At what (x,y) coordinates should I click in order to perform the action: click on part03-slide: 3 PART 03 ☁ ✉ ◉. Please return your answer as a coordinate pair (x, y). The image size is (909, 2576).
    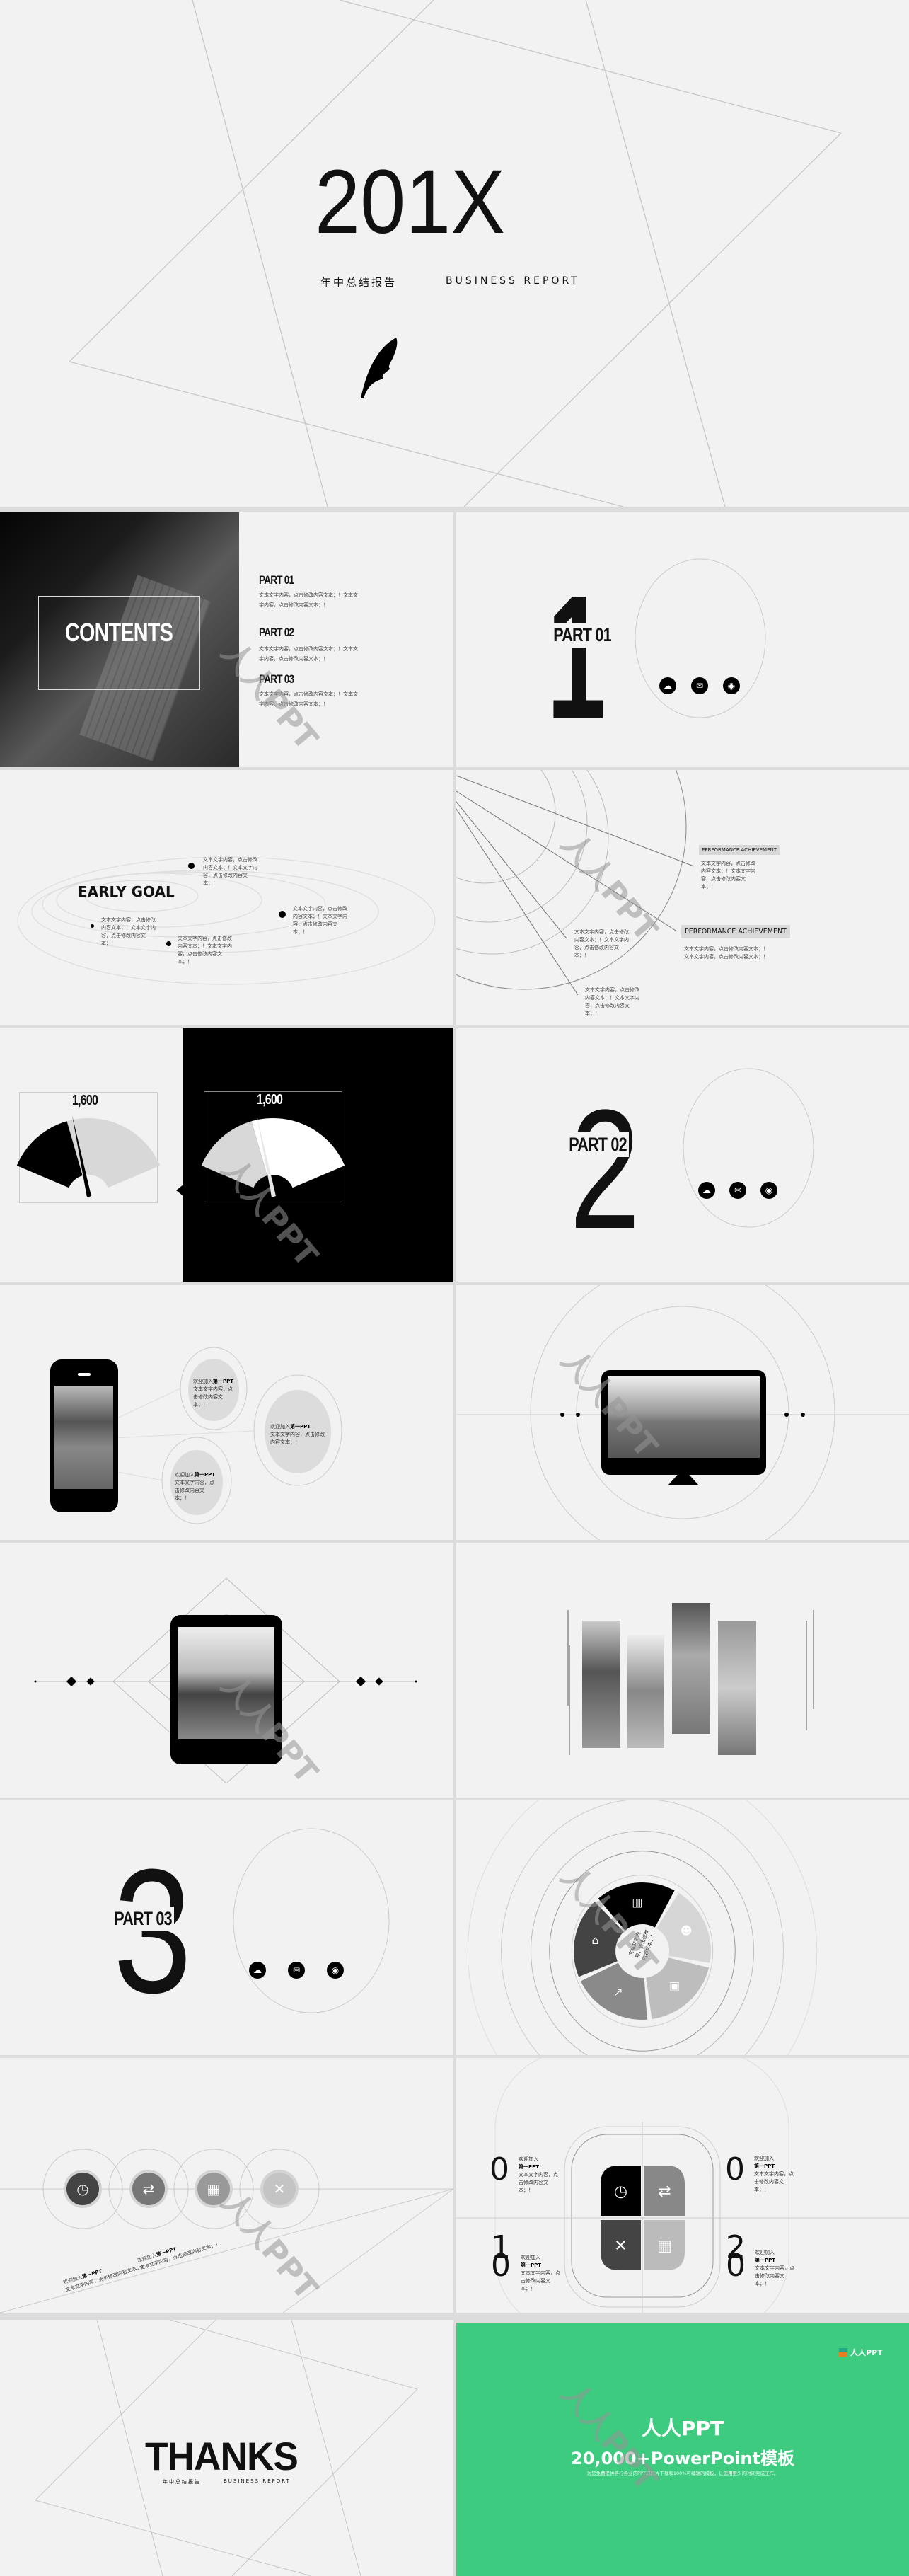
    Looking at the image, I should click on (227, 1927).